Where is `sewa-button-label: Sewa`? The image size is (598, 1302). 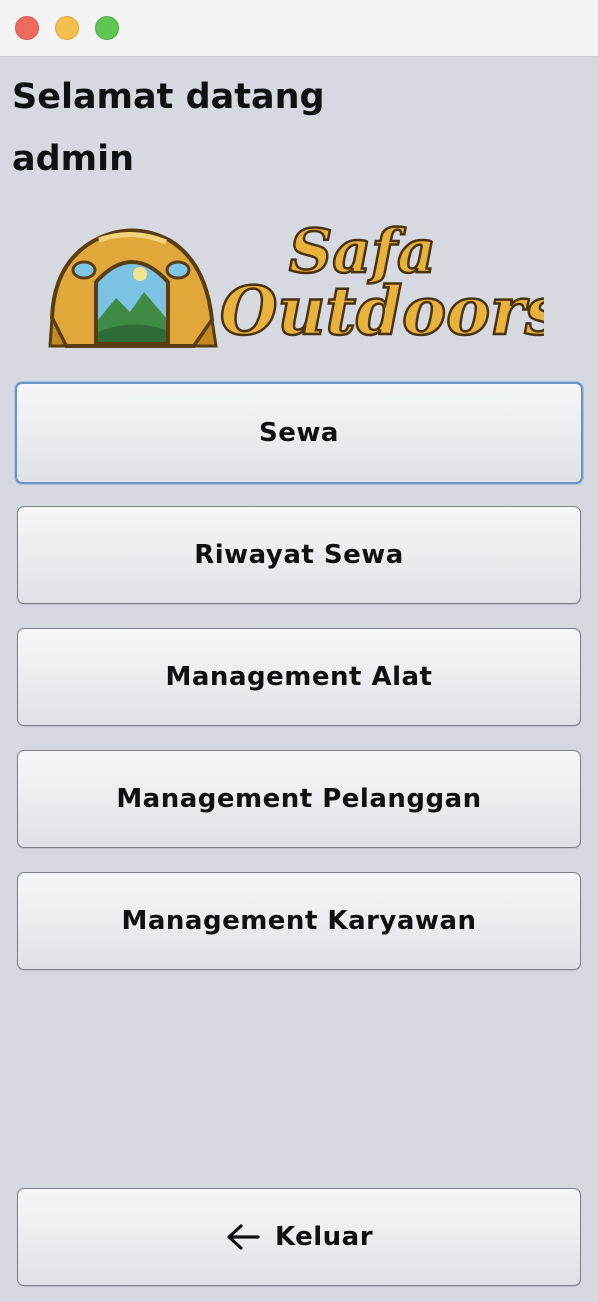
sewa-button-label: Sewa is located at coordinates (299, 433).